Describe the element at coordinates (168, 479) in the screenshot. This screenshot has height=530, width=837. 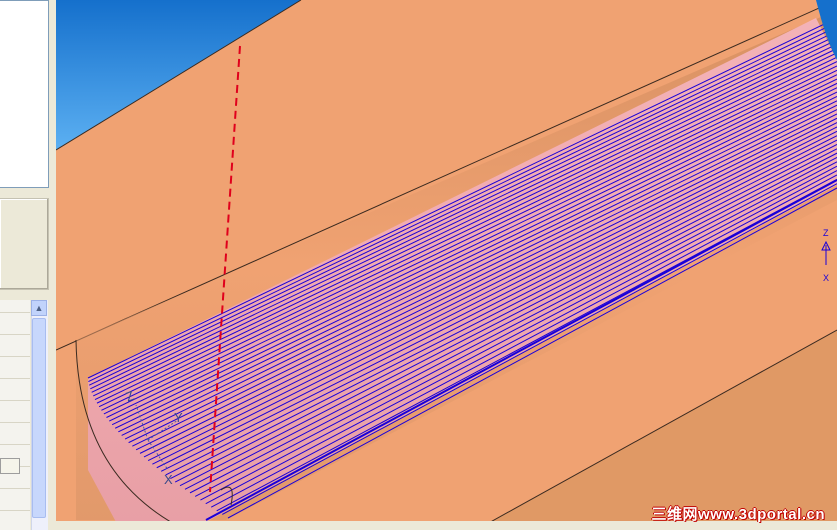
I see `local-axis-x-label: X` at that location.